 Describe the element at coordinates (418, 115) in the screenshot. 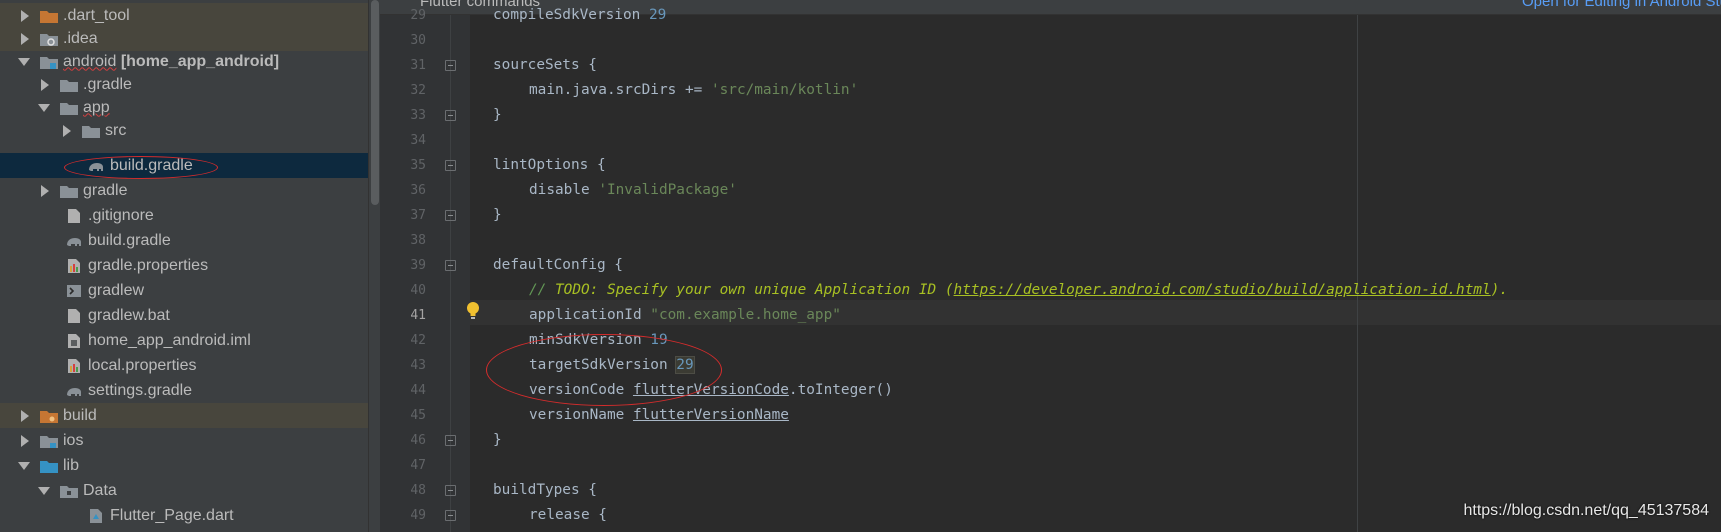

I see `line-number: 33` at that location.